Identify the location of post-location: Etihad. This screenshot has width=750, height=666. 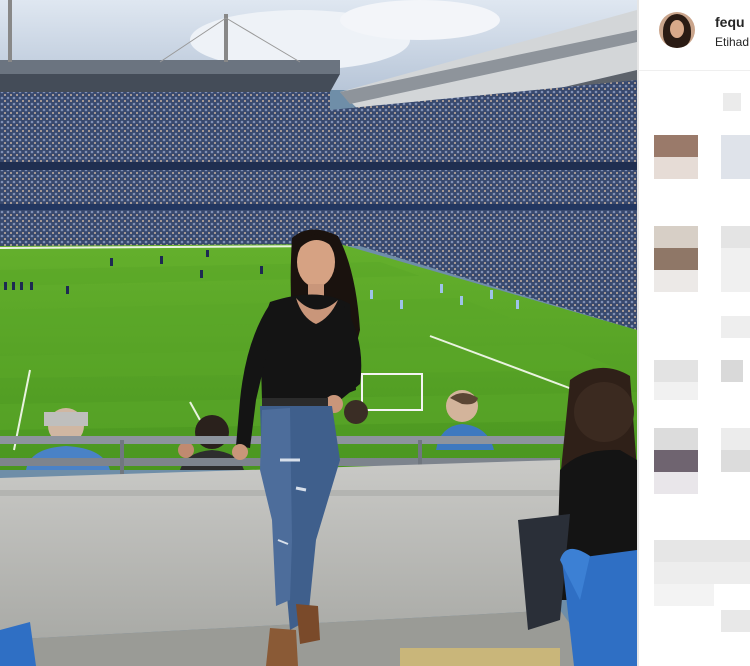
(732, 42).